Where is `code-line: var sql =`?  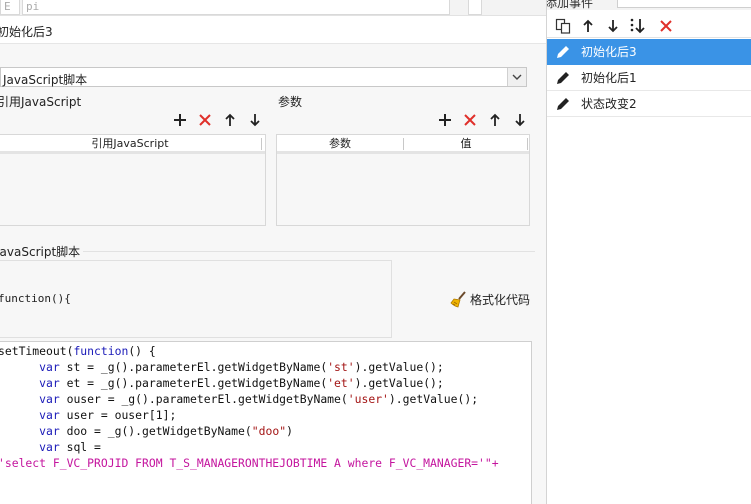
code-line: var sql = is located at coordinates (70, 447).